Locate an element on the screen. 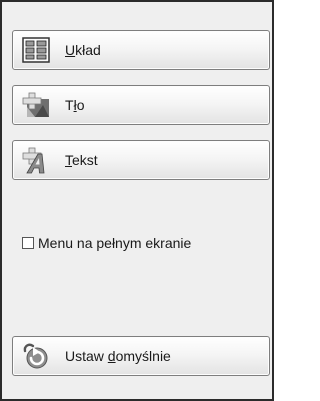 The height and width of the screenshot is (401, 320). layout-button-label: Układ is located at coordinates (83, 50).